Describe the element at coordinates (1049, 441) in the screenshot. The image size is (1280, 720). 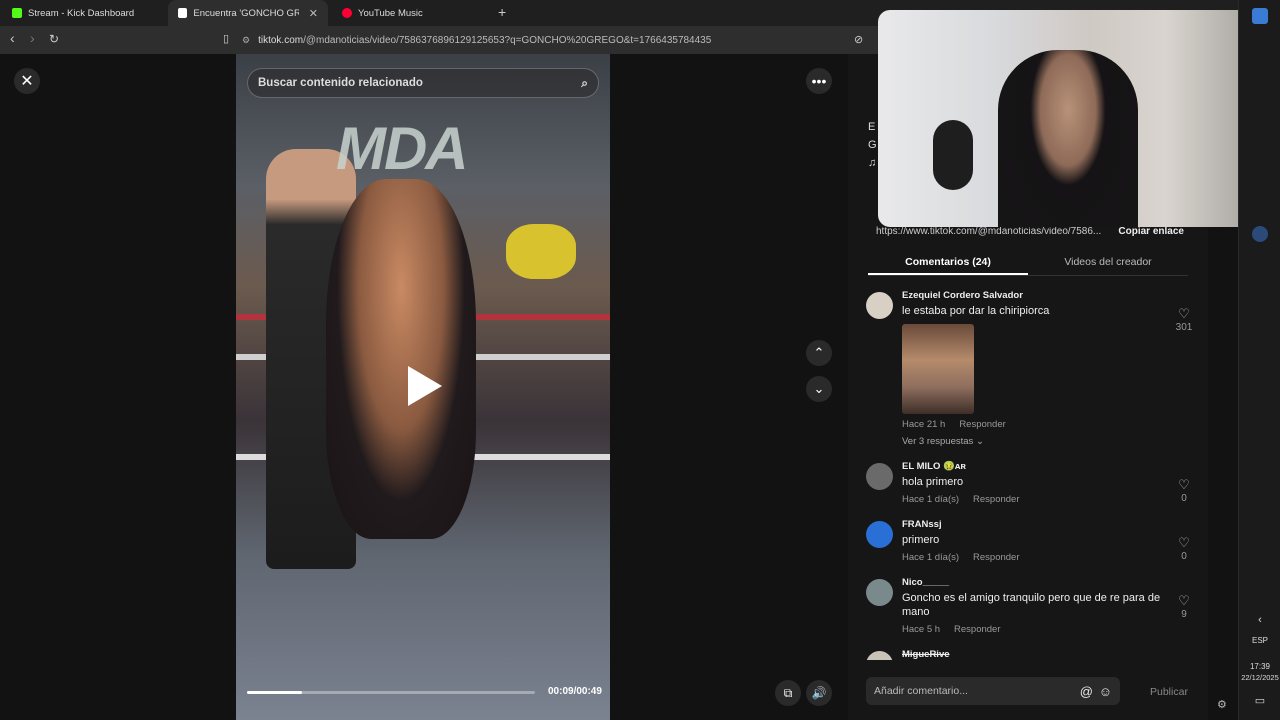
I see `view-replies-button: Ver 3 respuestas ⌄` at that location.